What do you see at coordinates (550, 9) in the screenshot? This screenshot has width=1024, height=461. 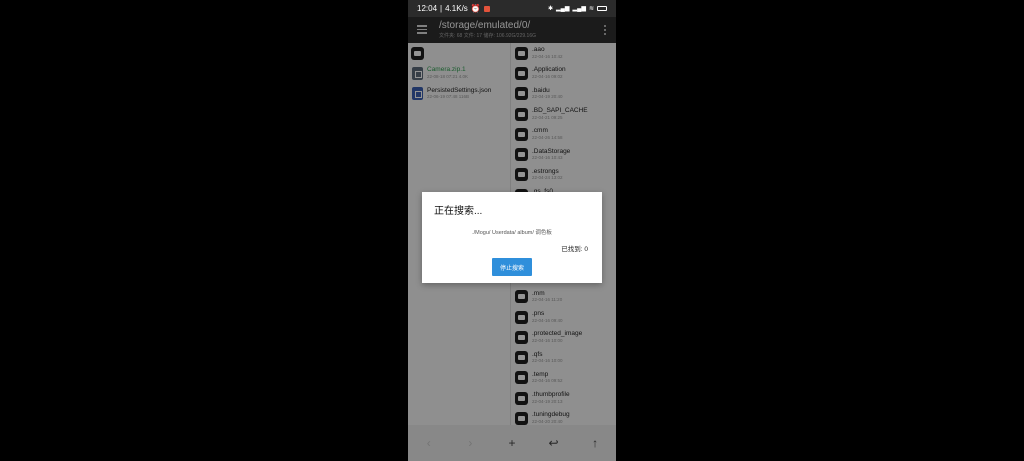 I see `bluetooth-icon: ✱` at bounding box center [550, 9].